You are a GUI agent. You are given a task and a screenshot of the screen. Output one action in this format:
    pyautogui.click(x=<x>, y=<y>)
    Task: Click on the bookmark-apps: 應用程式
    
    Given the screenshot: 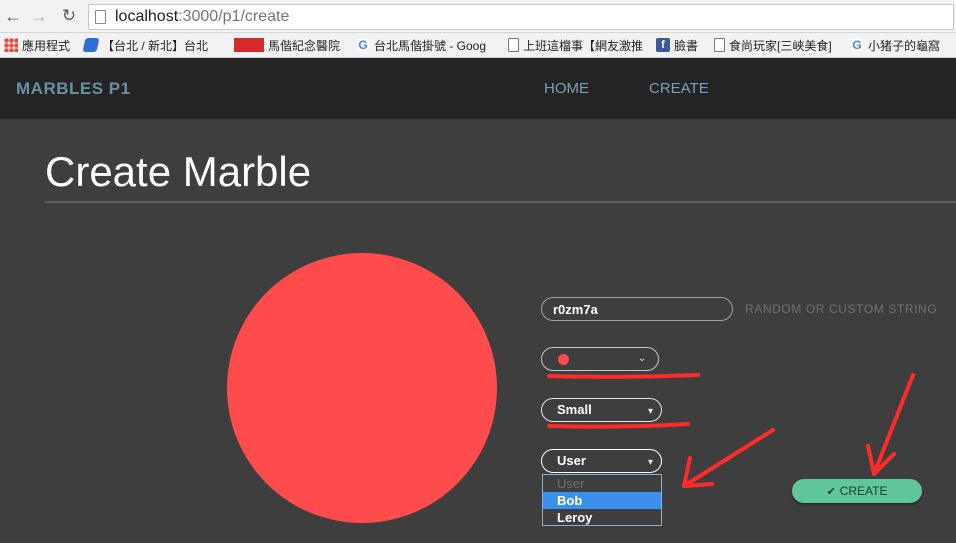 What is the action you would take?
    pyautogui.click(x=37, y=45)
    